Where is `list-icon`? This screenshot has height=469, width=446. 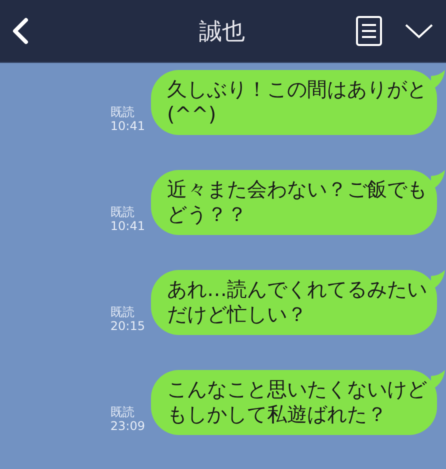 list-icon is located at coordinates (369, 31).